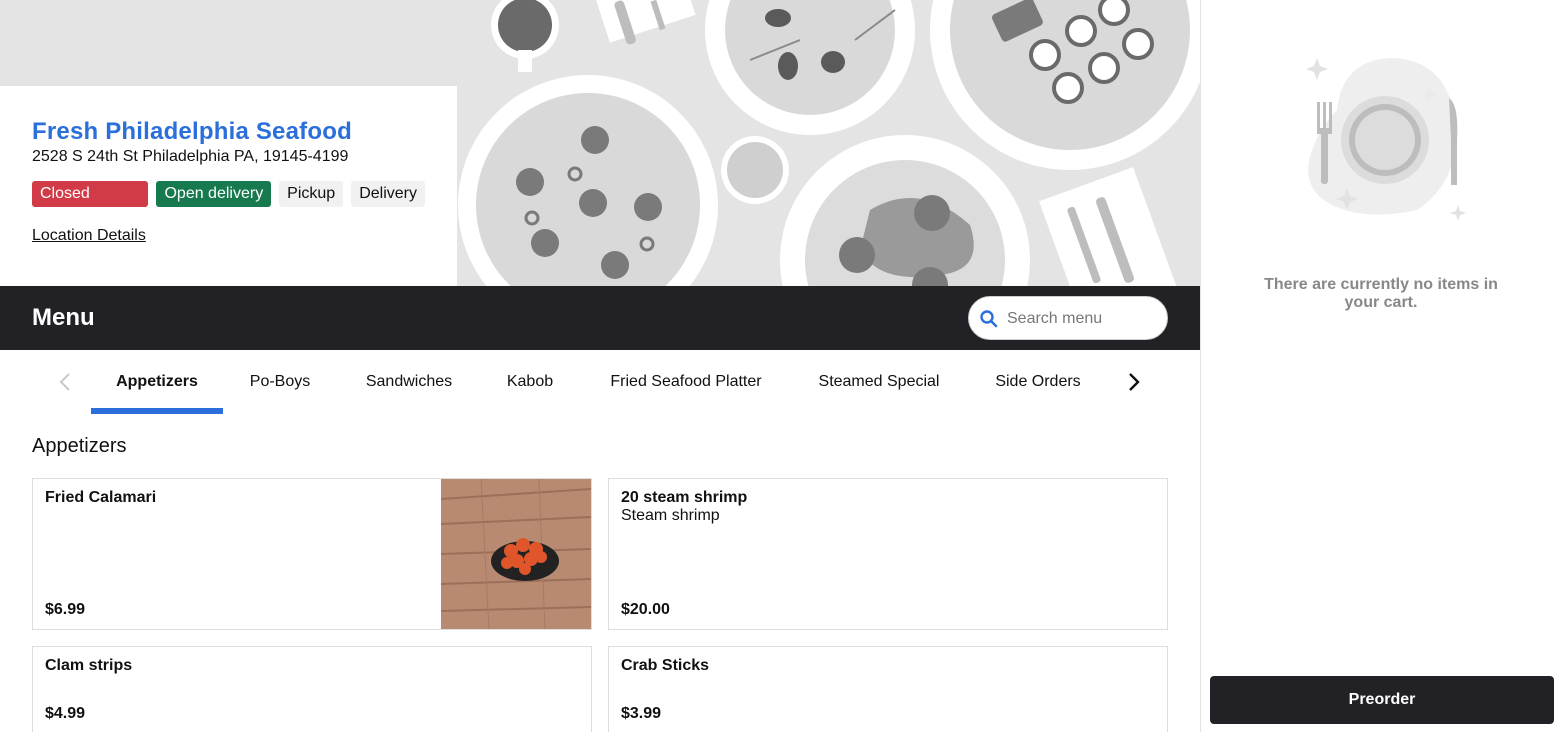  Describe the element at coordinates (1386, 139) in the screenshot. I see `empty-plate-icon` at that location.